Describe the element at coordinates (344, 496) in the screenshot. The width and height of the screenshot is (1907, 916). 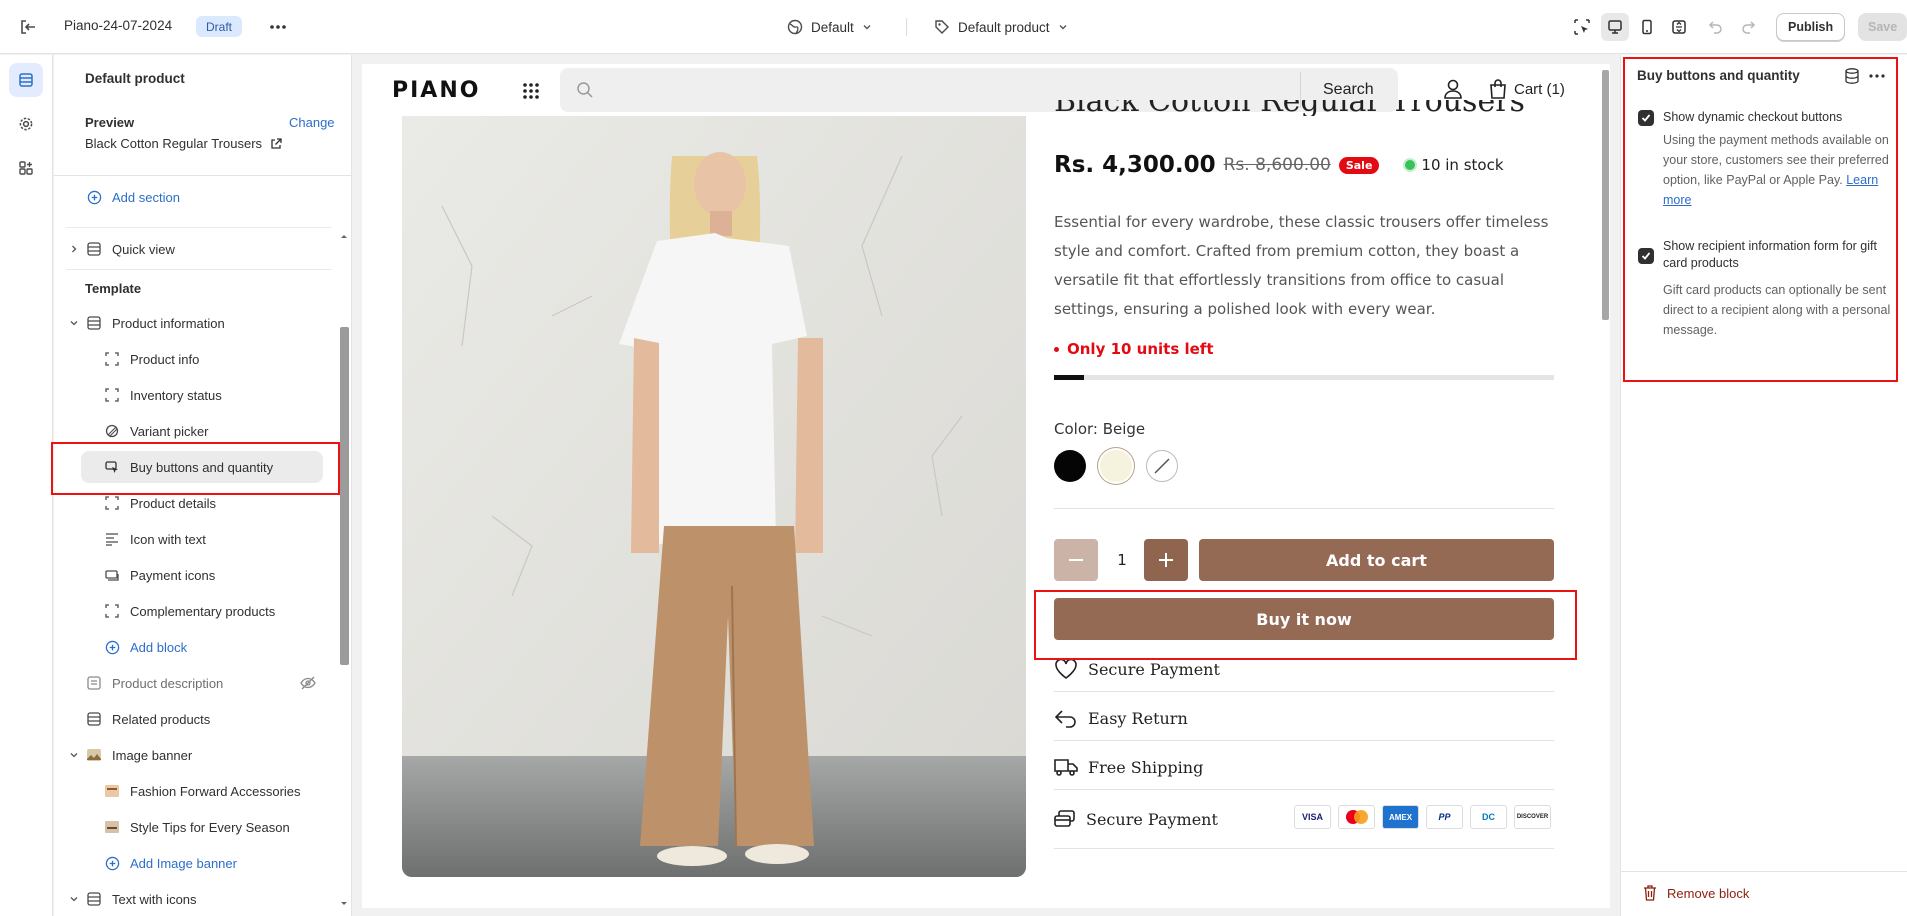
I see `sidebar-scroll-thumb` at that location.